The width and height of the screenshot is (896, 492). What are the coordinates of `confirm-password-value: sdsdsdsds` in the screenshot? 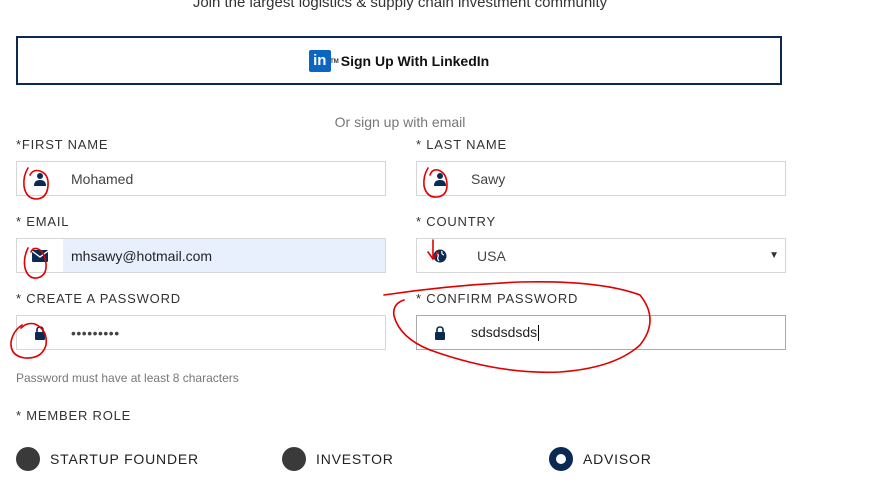 It's located at (505, 332).